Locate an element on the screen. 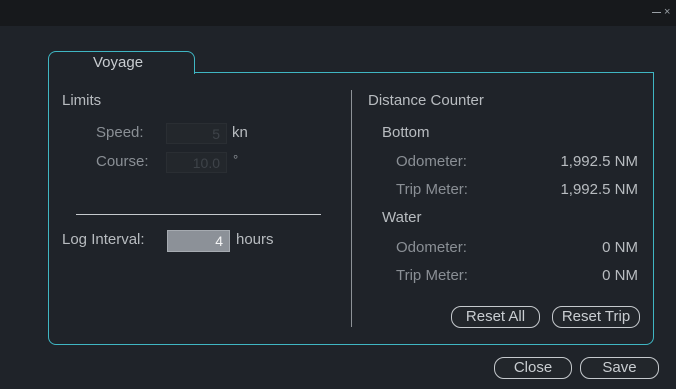  save-button: Save is located at coordinates (619, 368).